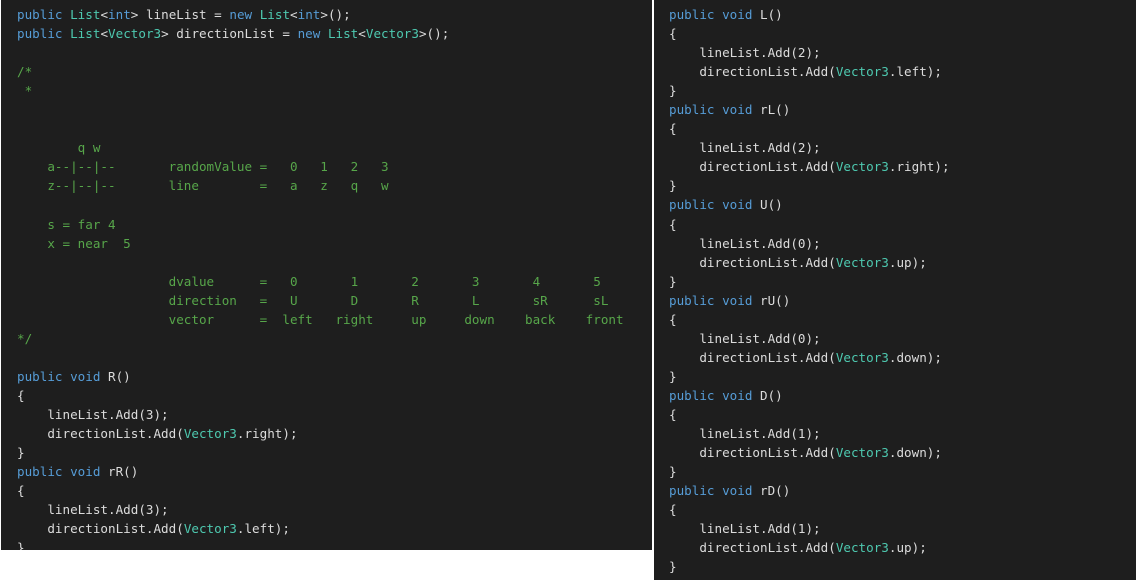 The width and height of the screenshot is (1136, 580). Describe the element at coordinates (203, 167) in the screenshot. I see `comment-token: a--|--|-- randomValue = 0 1 2 3` at that location.